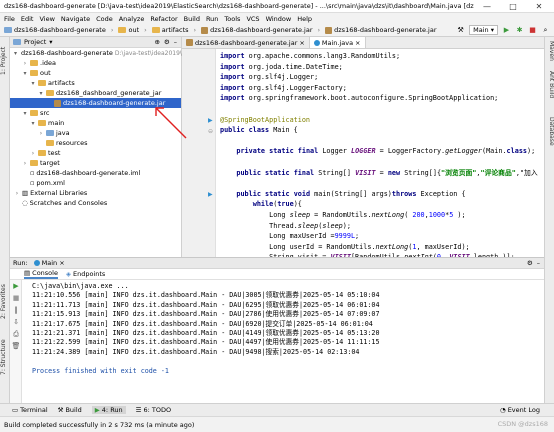  What do you see at coordinates (95, 193) in the screenshot?
I see `tree-item: › ▥ External Libraries` at bounding box center [95, 193].